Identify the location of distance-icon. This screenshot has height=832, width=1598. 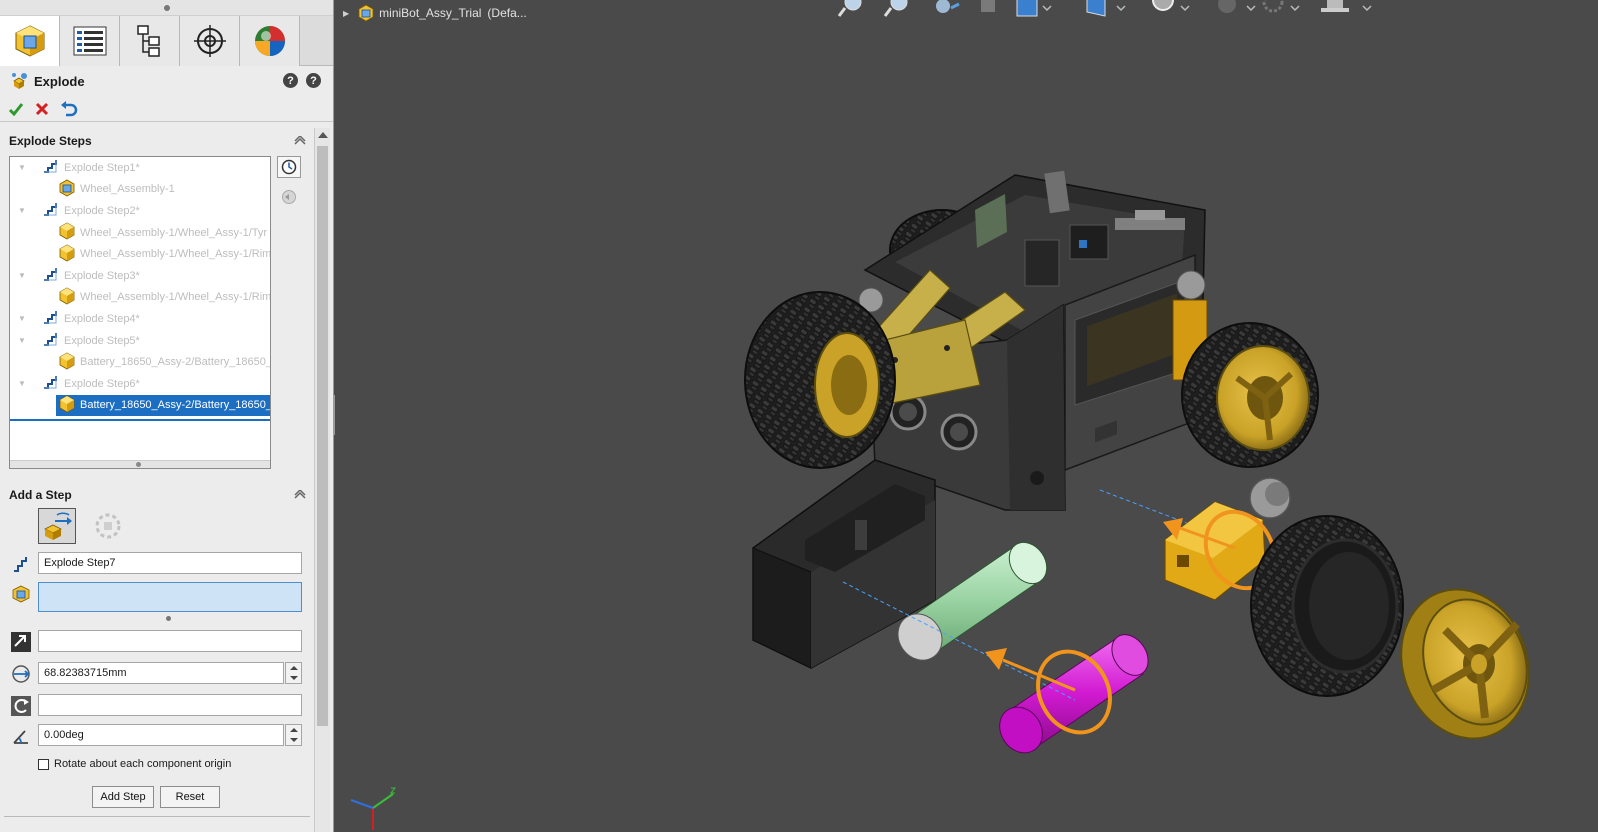
(21, 674).